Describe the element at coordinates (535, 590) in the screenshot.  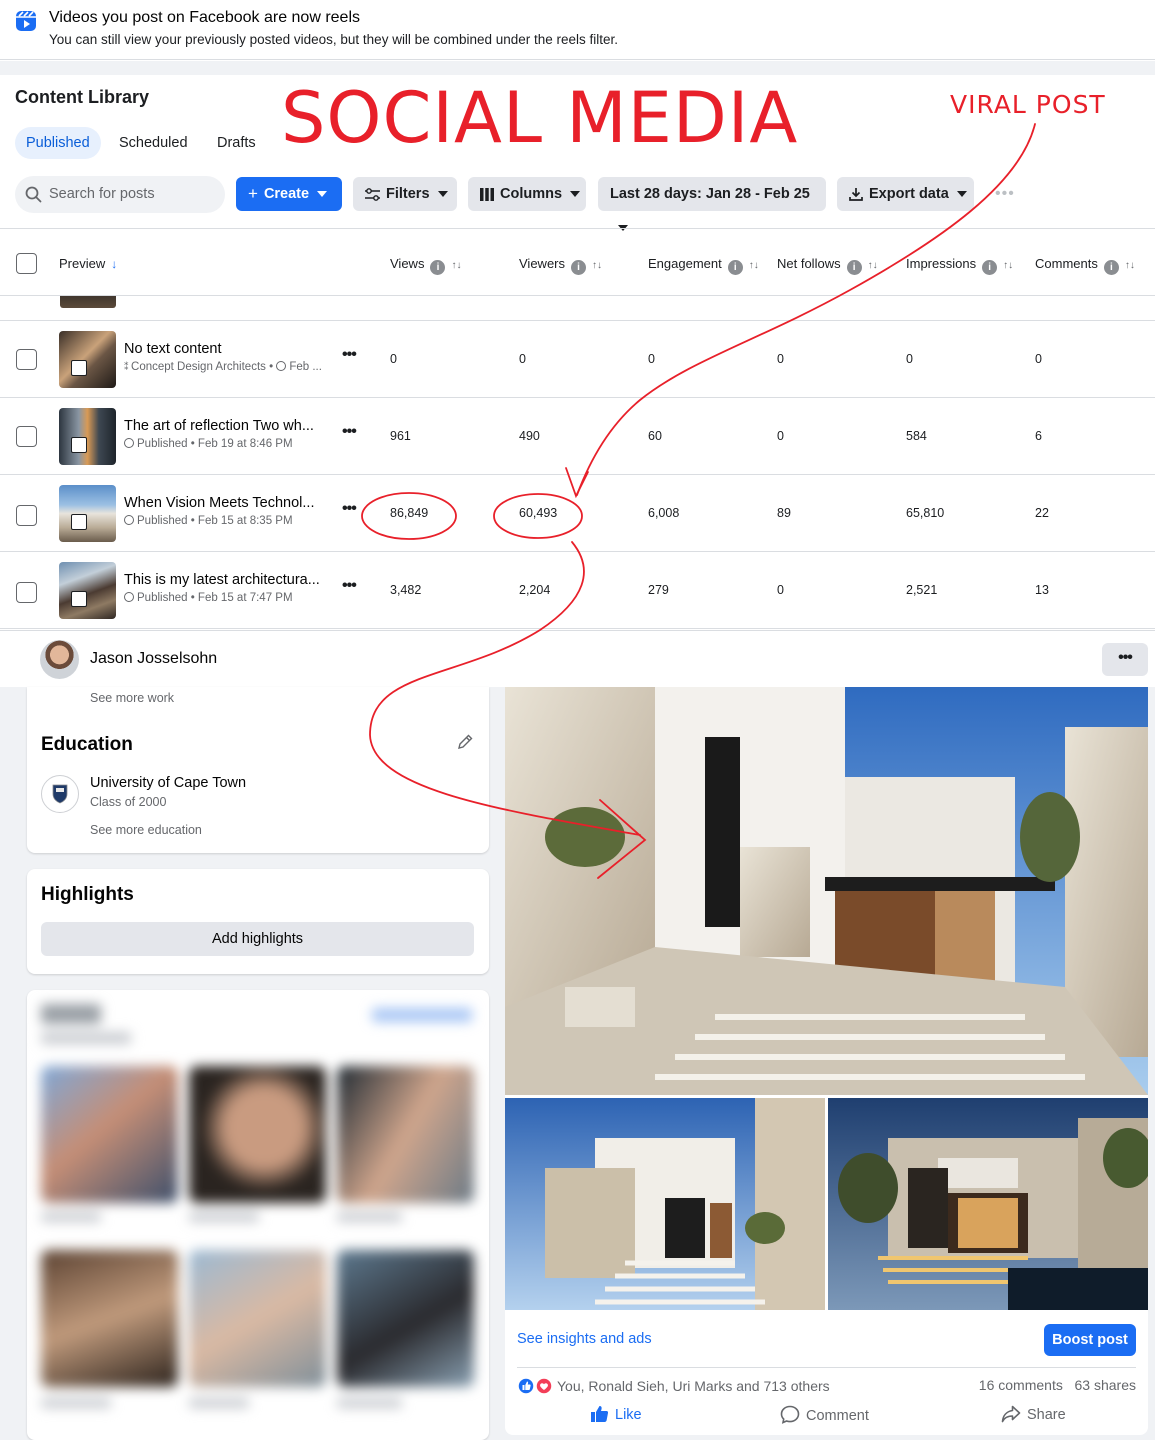
I see `cell-viewers: 2,204` at that location.